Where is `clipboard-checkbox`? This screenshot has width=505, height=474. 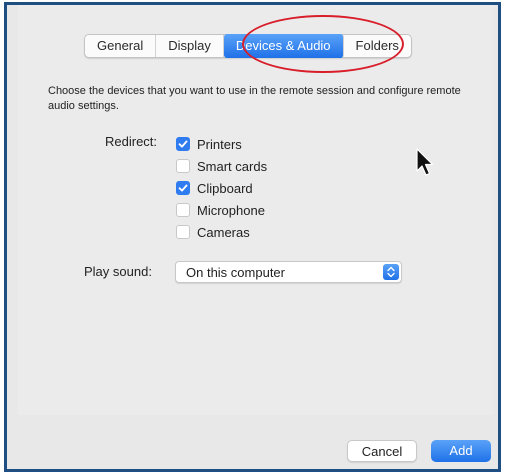
clipboard-checkbox is located at coordinates (183, 188).